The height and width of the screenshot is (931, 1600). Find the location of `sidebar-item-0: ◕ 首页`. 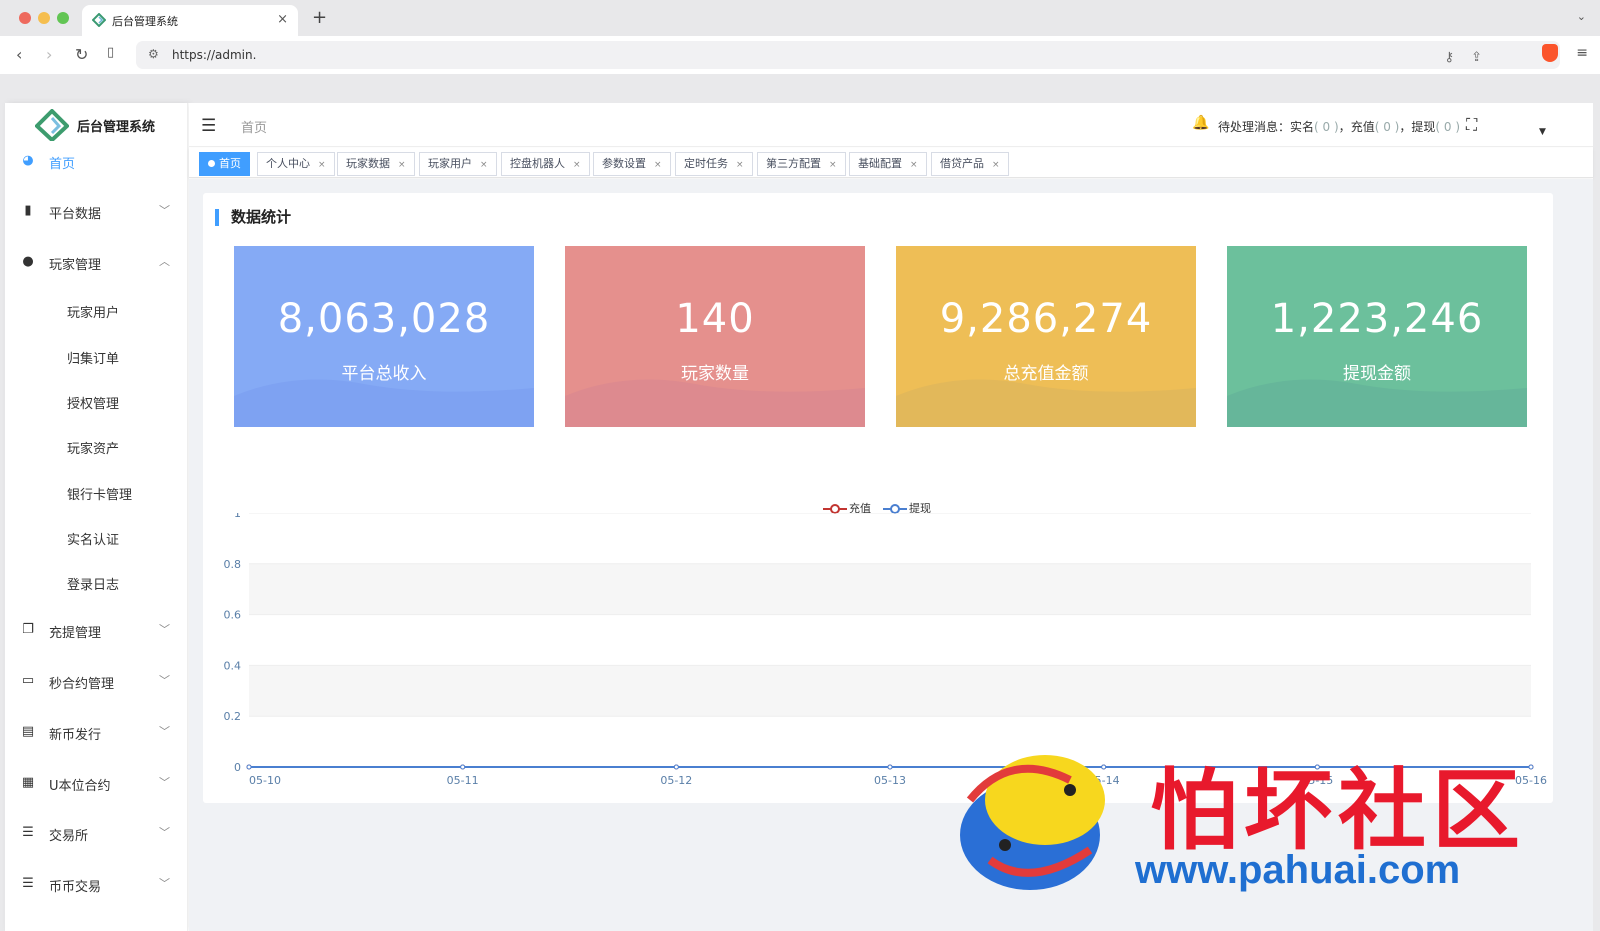

sidebar-item-0: ◕ 首页 is located at coordinates (96, 162).